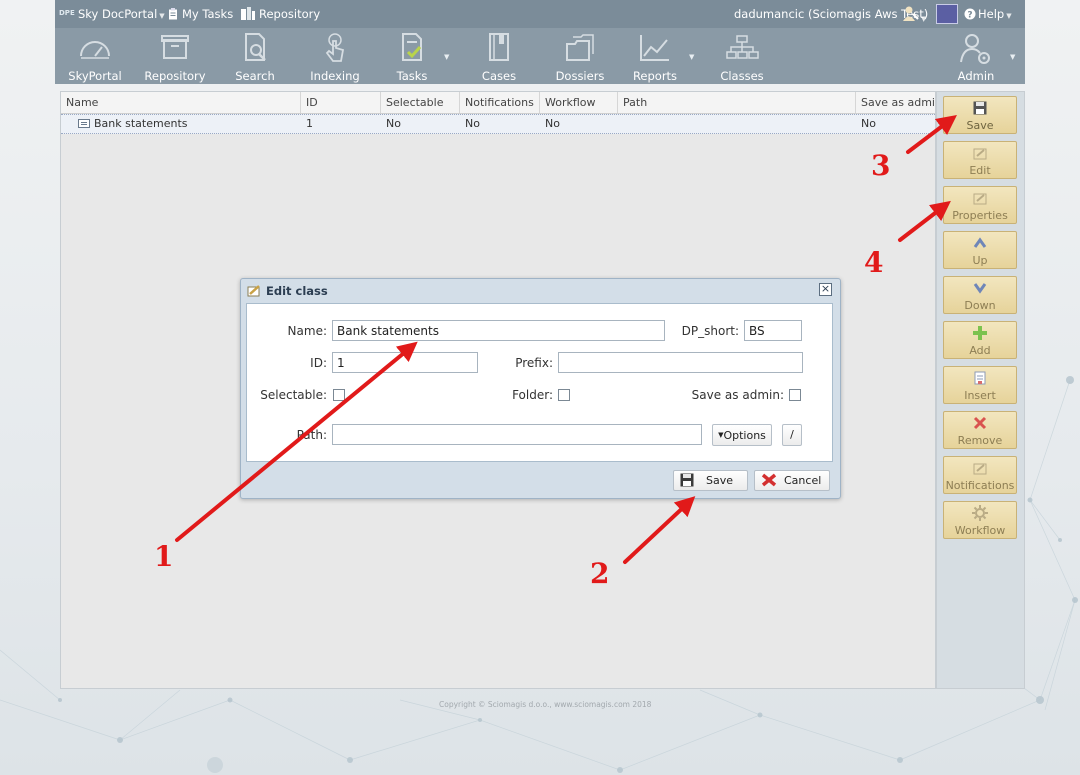  What do you see at coordinates (687, 480) in the screenshot?
I see `floppy-disk-icon` at bounding box center [687, 480].